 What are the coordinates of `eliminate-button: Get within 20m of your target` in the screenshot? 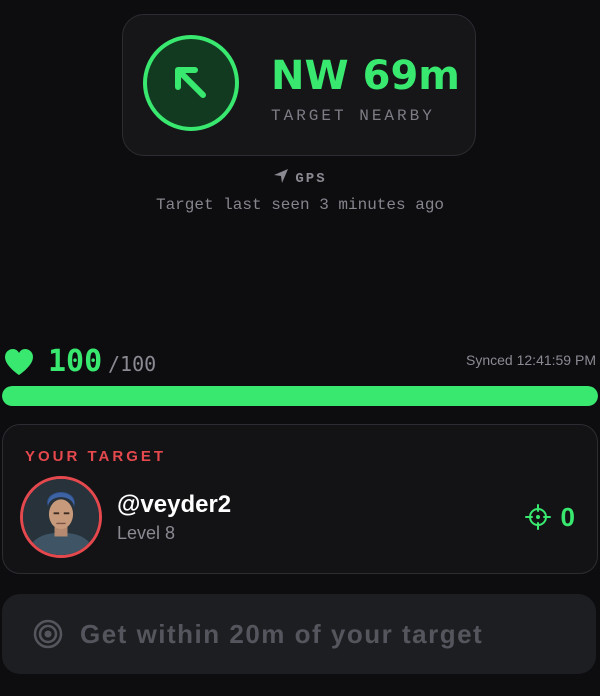 It's located at (299, 634).